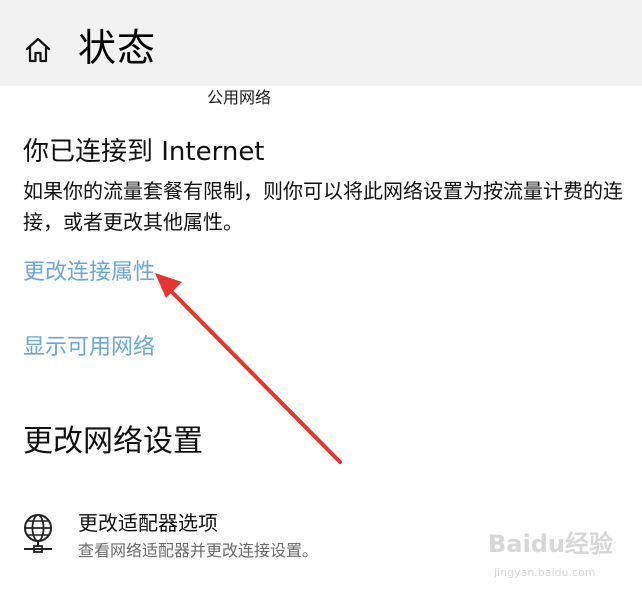  What do you see at coordinates (545, 572) in the screenshot?
I see `watermark-domain: jingyan.baidu.com` at bounding box center [545, 572].